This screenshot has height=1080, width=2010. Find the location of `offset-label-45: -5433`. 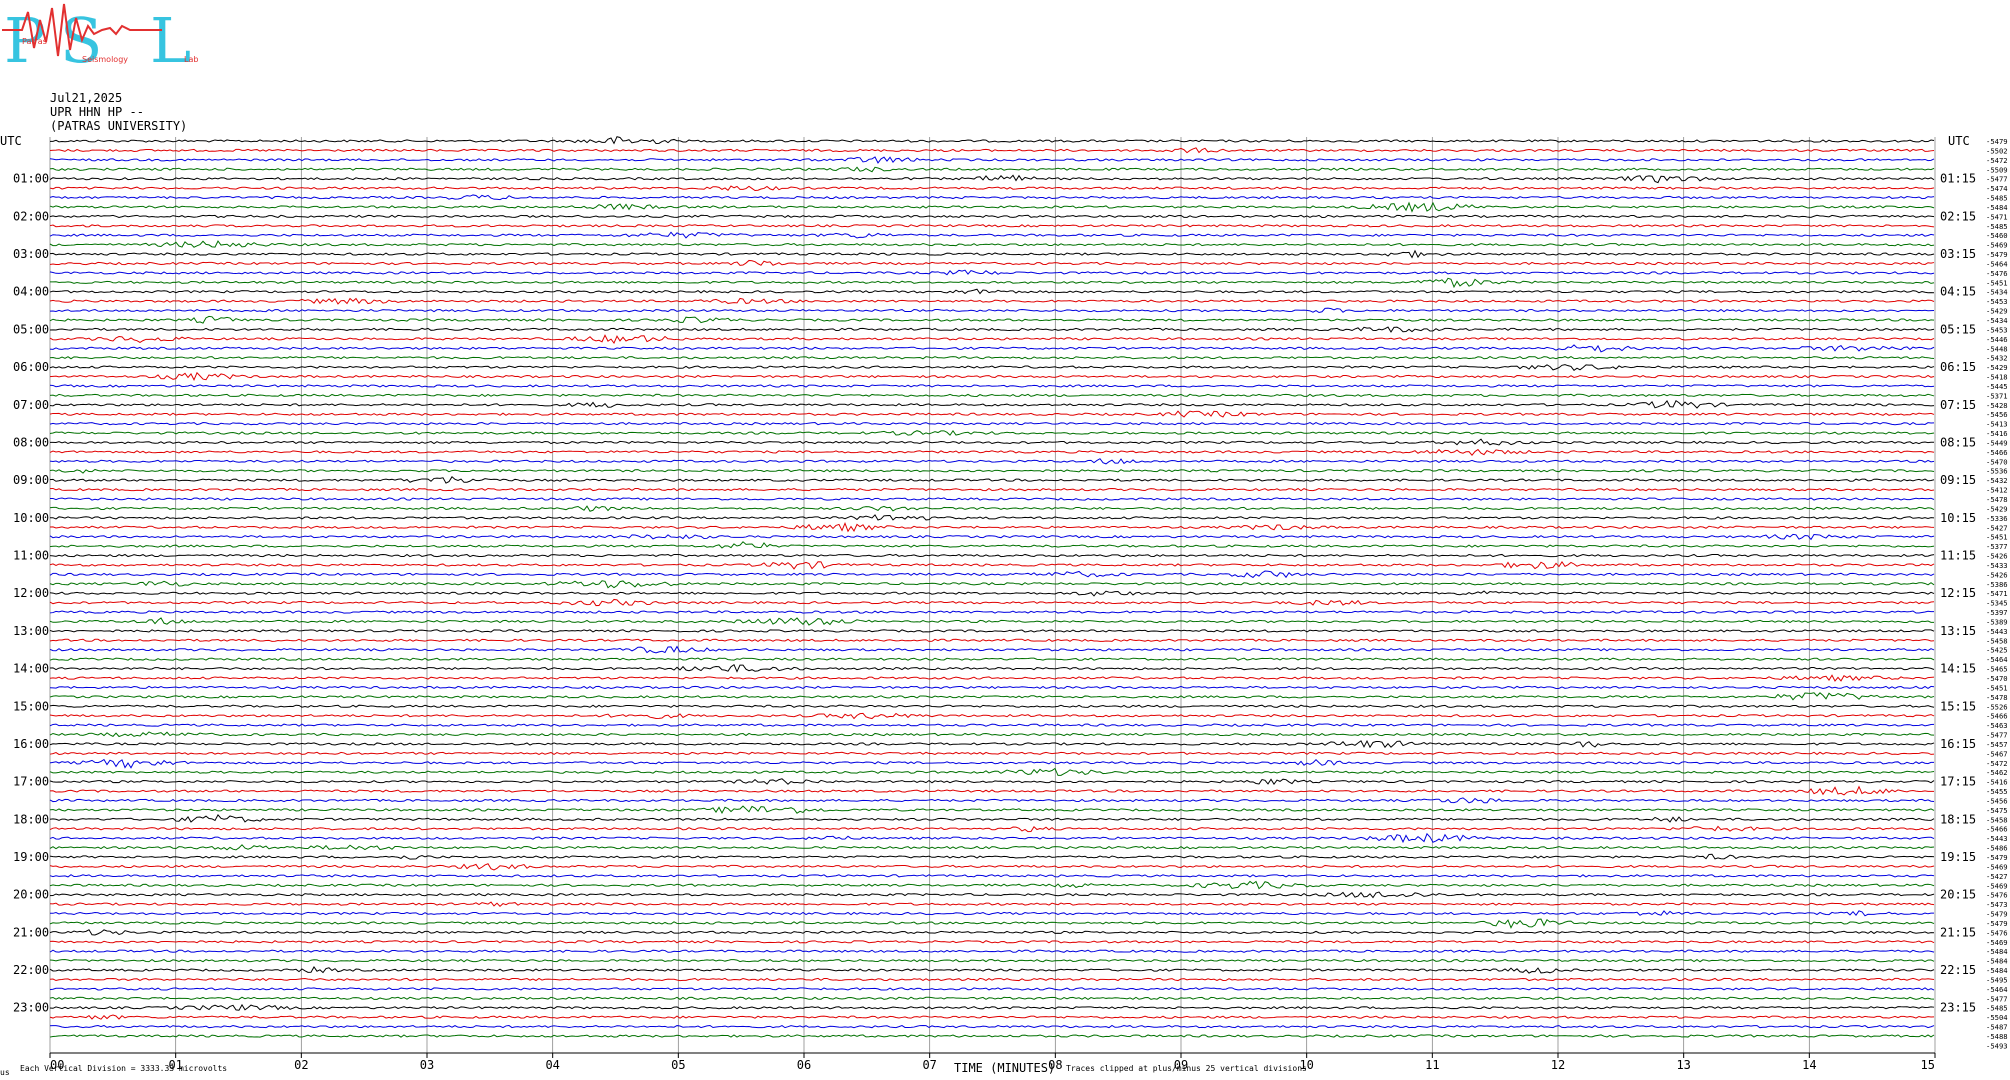

offset-label-45: -5433 is located at coordinates (1997, 565).